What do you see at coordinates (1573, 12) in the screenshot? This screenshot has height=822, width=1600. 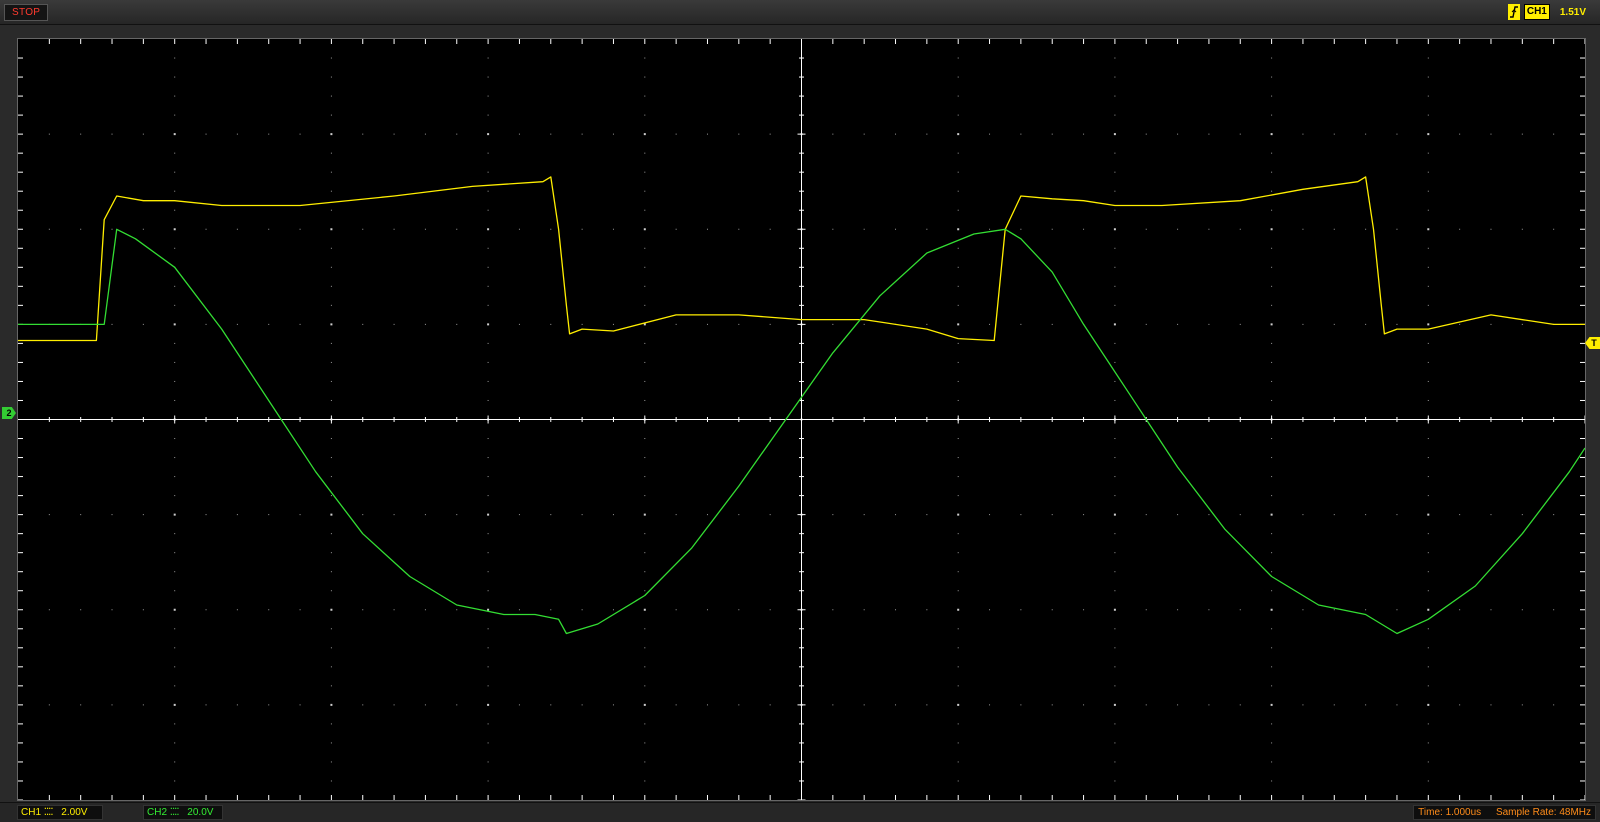 I see `trigger-level: 1.51V` at bounding box center [1573, 12].